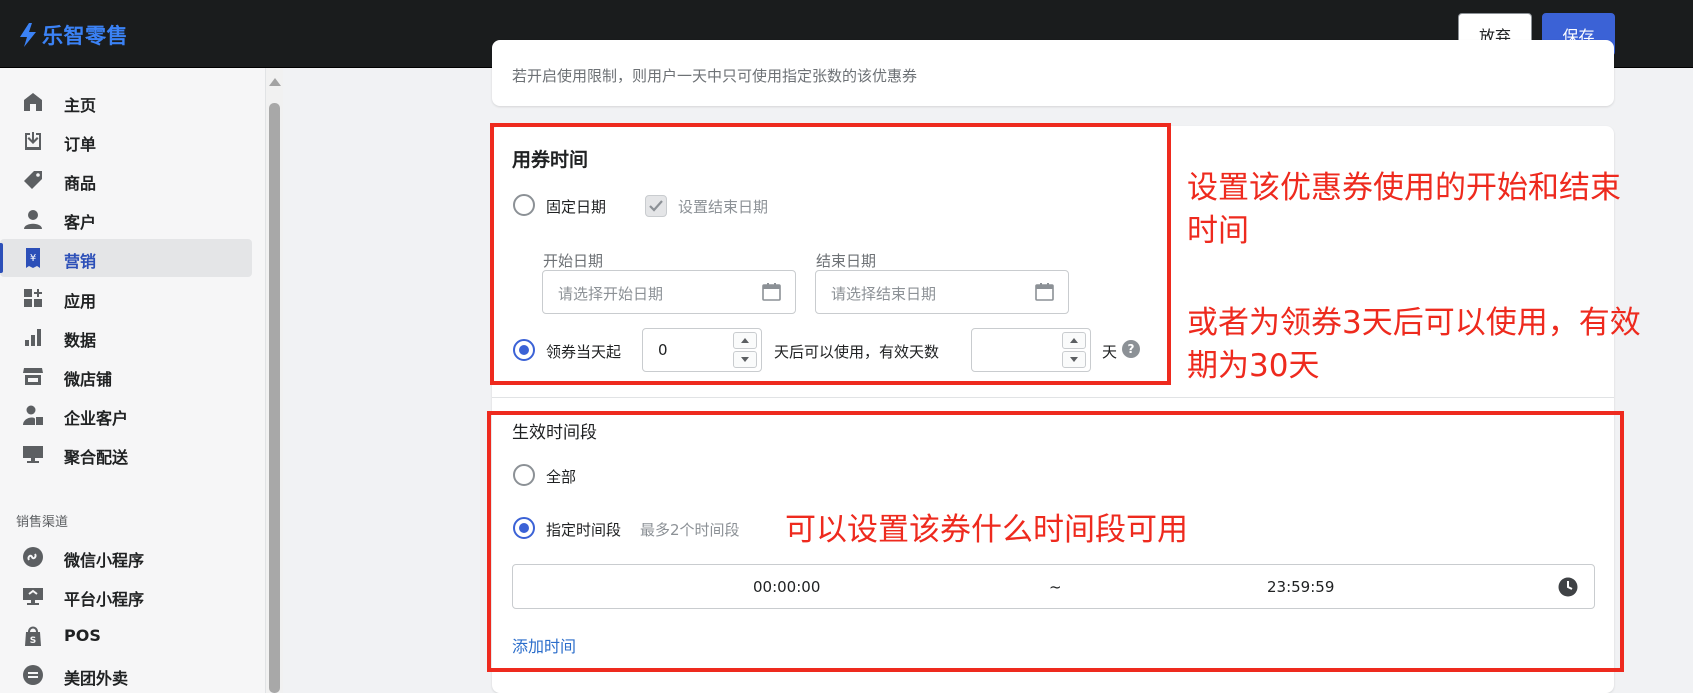 This screenshot has width=1693, height=693. Describe the element at coordinates (126, 258) in the screenshot. I see `sidebar-item-marketing: ¥ 营销` at that location.